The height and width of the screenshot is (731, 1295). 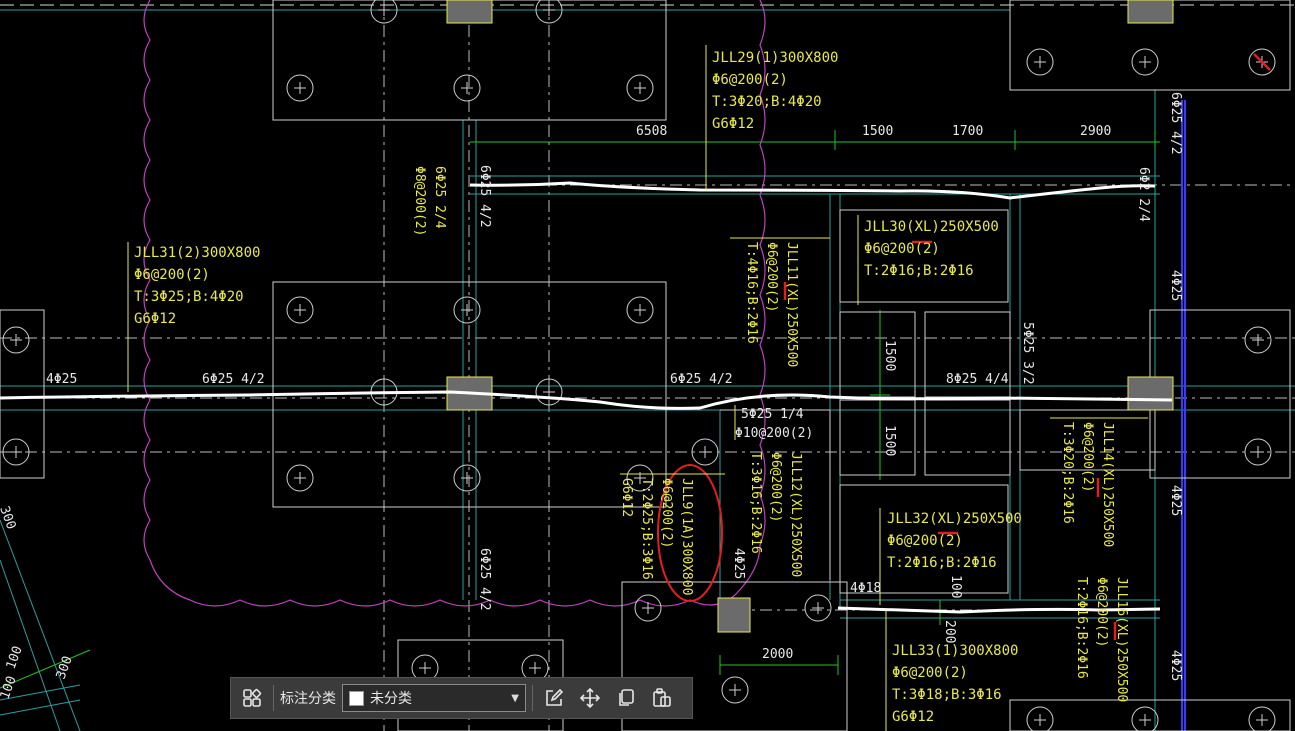 What do you see at coordinates (877, 131) in the screenshot?
I see `dim-1500: 1500` at bounding box center [877, 131].